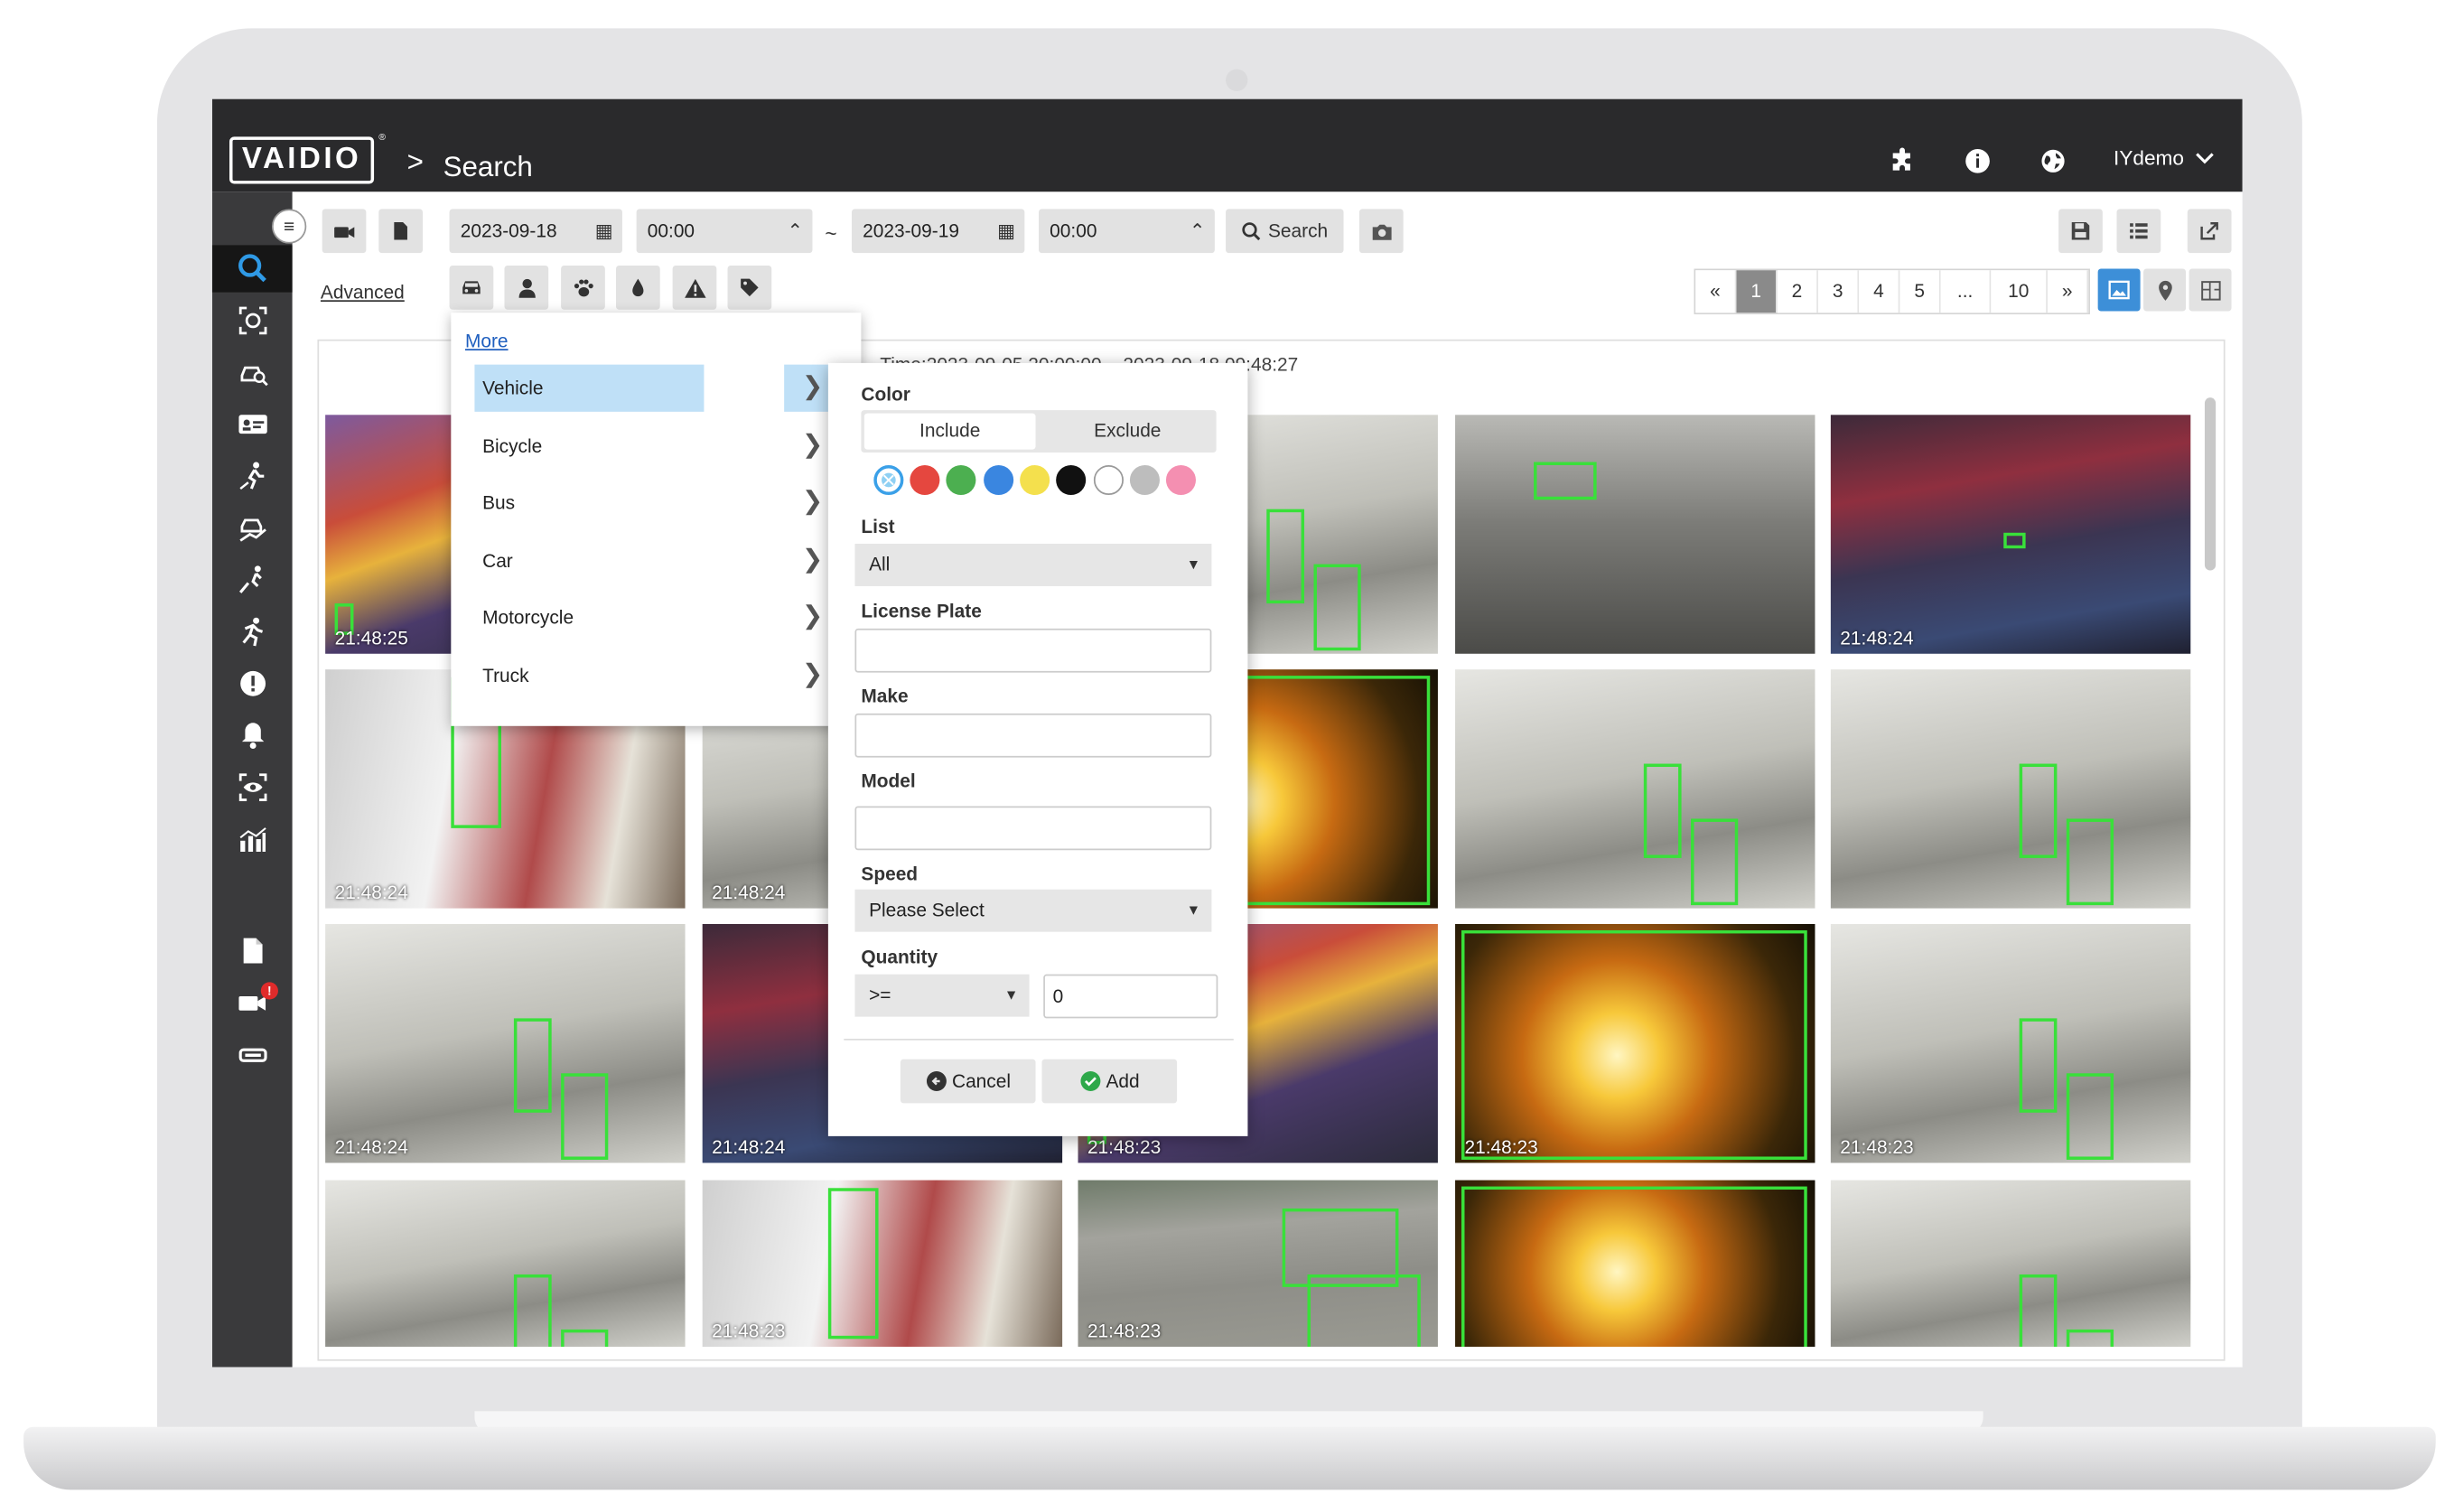 This screenshot has width=2464, height=1503. I want to click on sidebar-item-storage, so click(252, 1054).